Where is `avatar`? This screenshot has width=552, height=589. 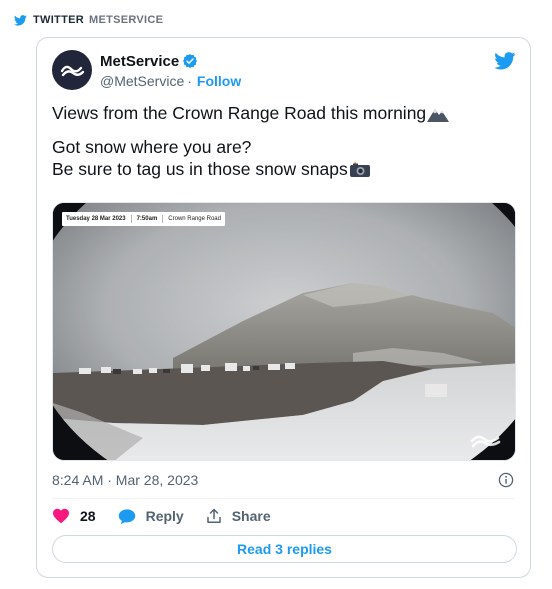
avatar is located at coordinates (72, 70).